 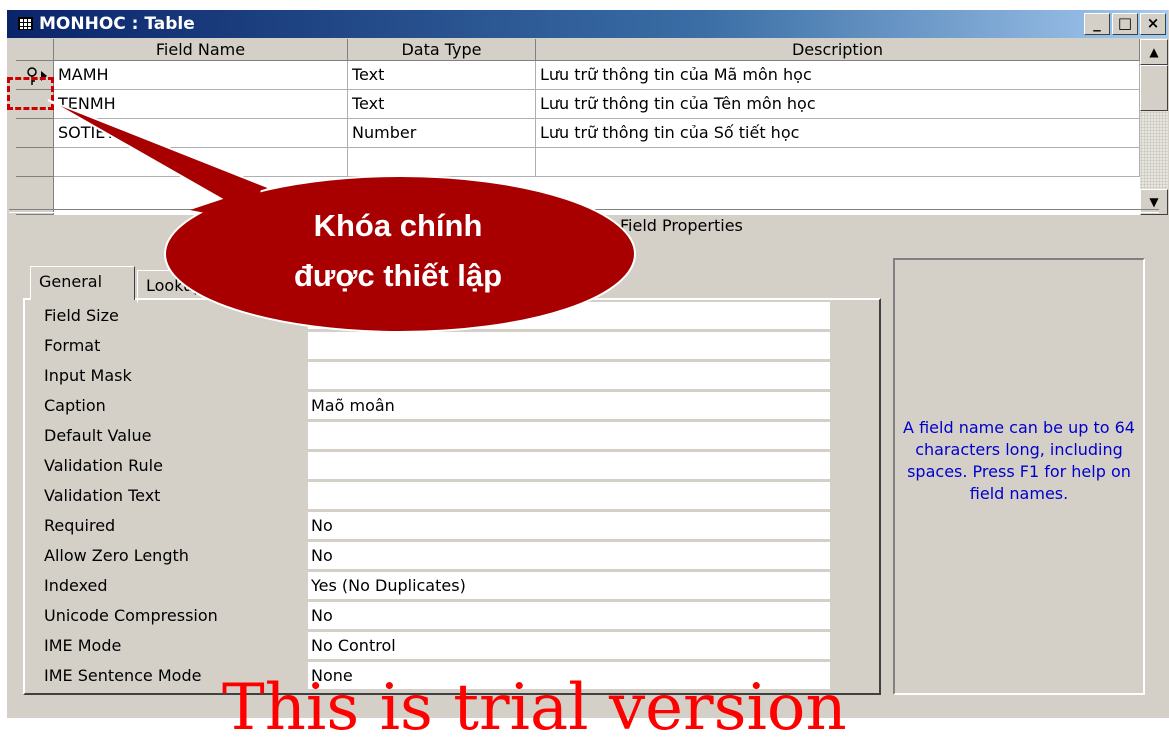 What do you see at coordinates (1125, 24) in the screenshot?
I see `restore-button: □` at bounding box center [1125, 24].